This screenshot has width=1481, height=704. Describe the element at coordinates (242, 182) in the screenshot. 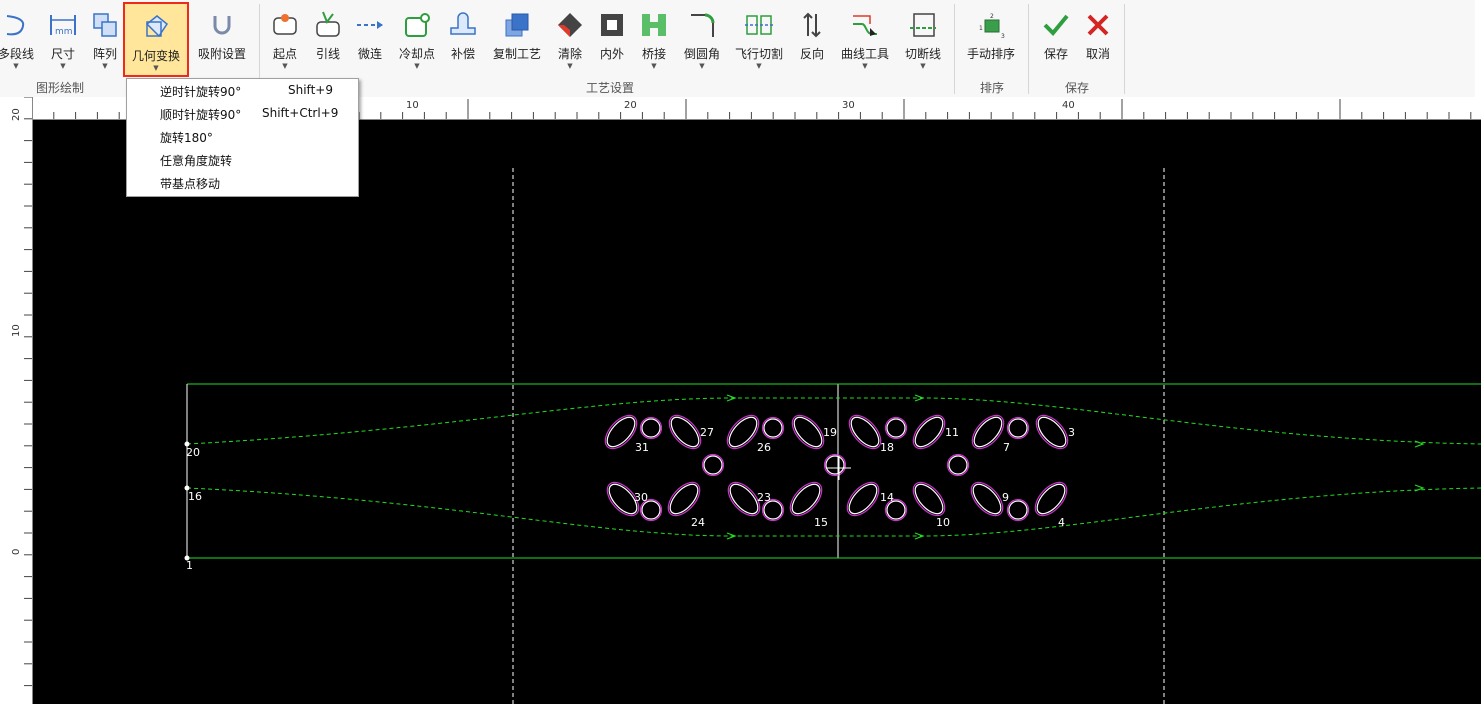

I see `menu-item-move-with-base-point: 带基点移动` at that location.